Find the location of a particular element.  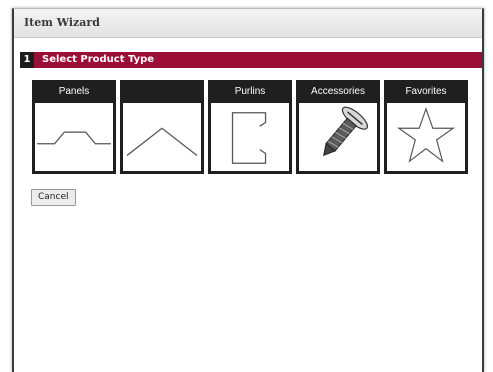

tile-label: Favorites is located at coordinates (426, 91).